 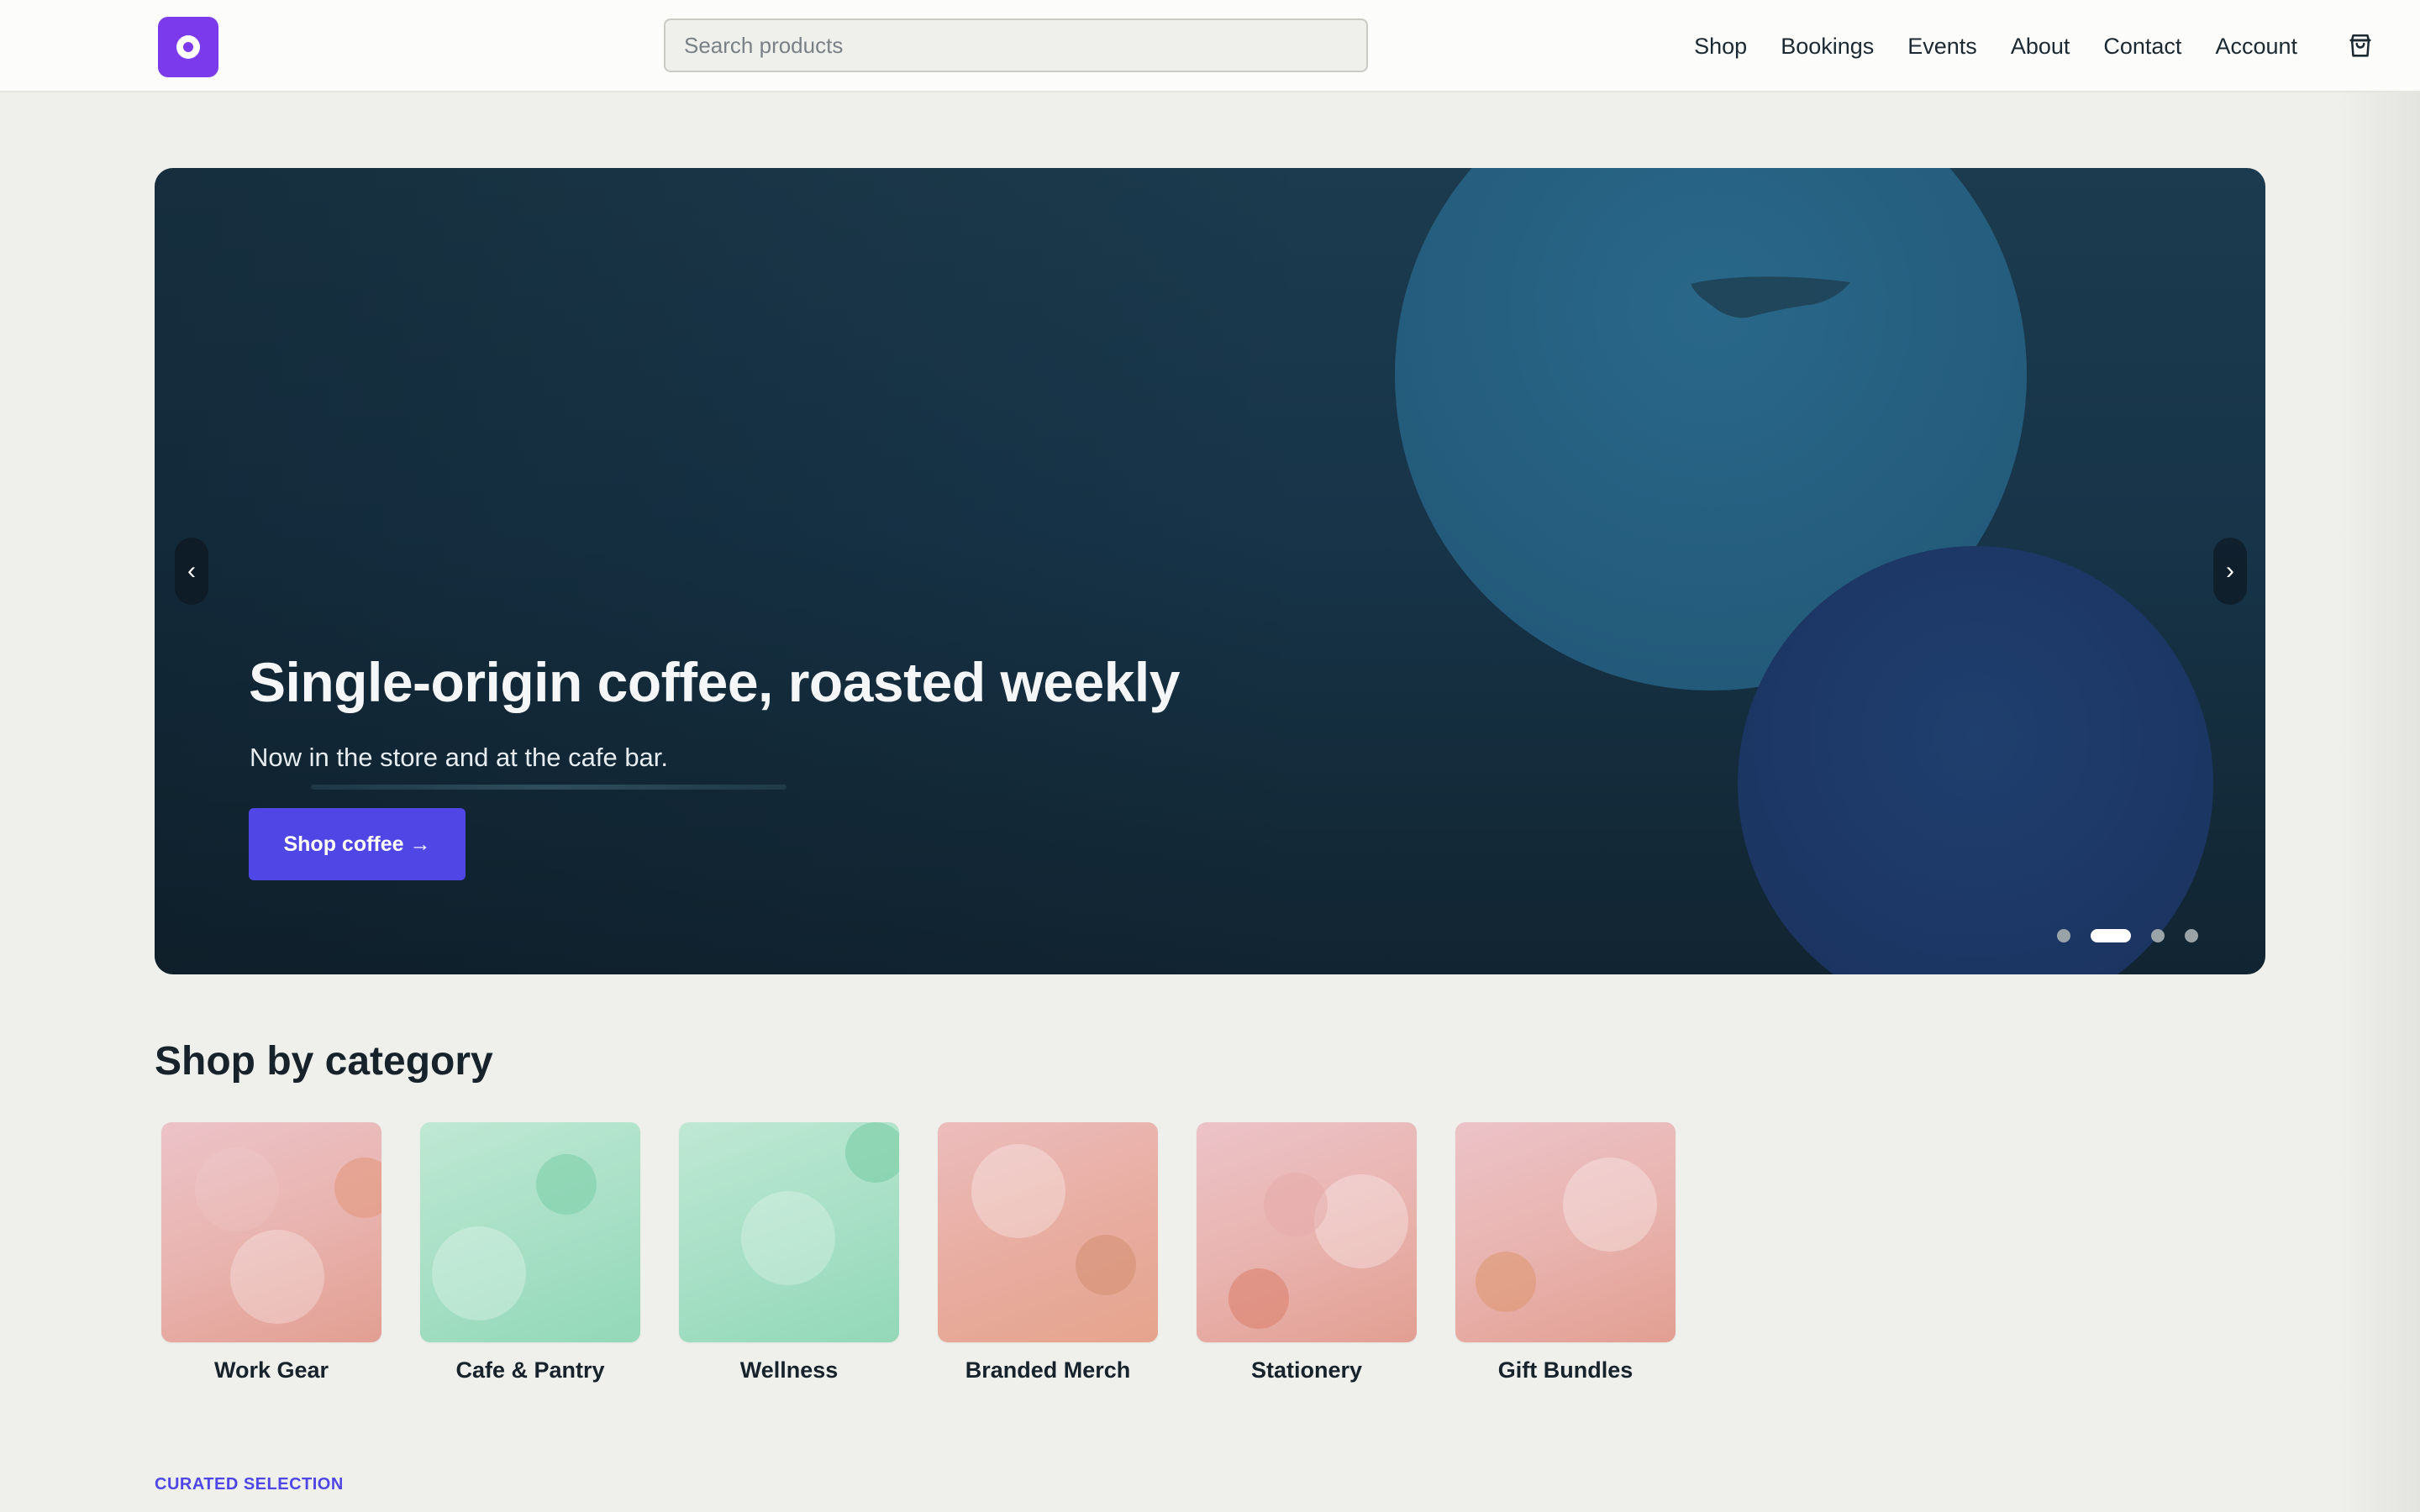 What do you see at coordinates (1306, 1370) in the screenshot?
I see `category-label: Stationery` at bounding box center [1306, 1370].